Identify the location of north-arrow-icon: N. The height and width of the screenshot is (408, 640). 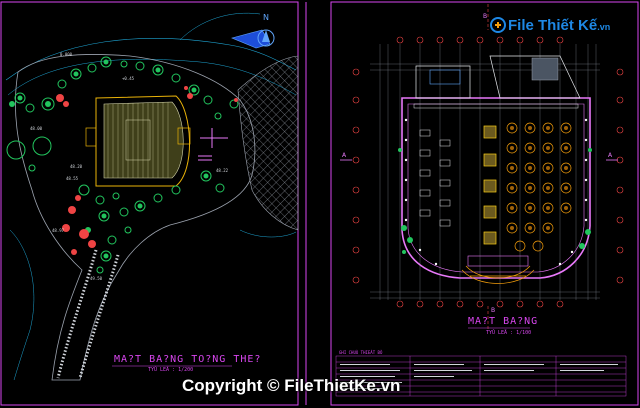
(253, 31).